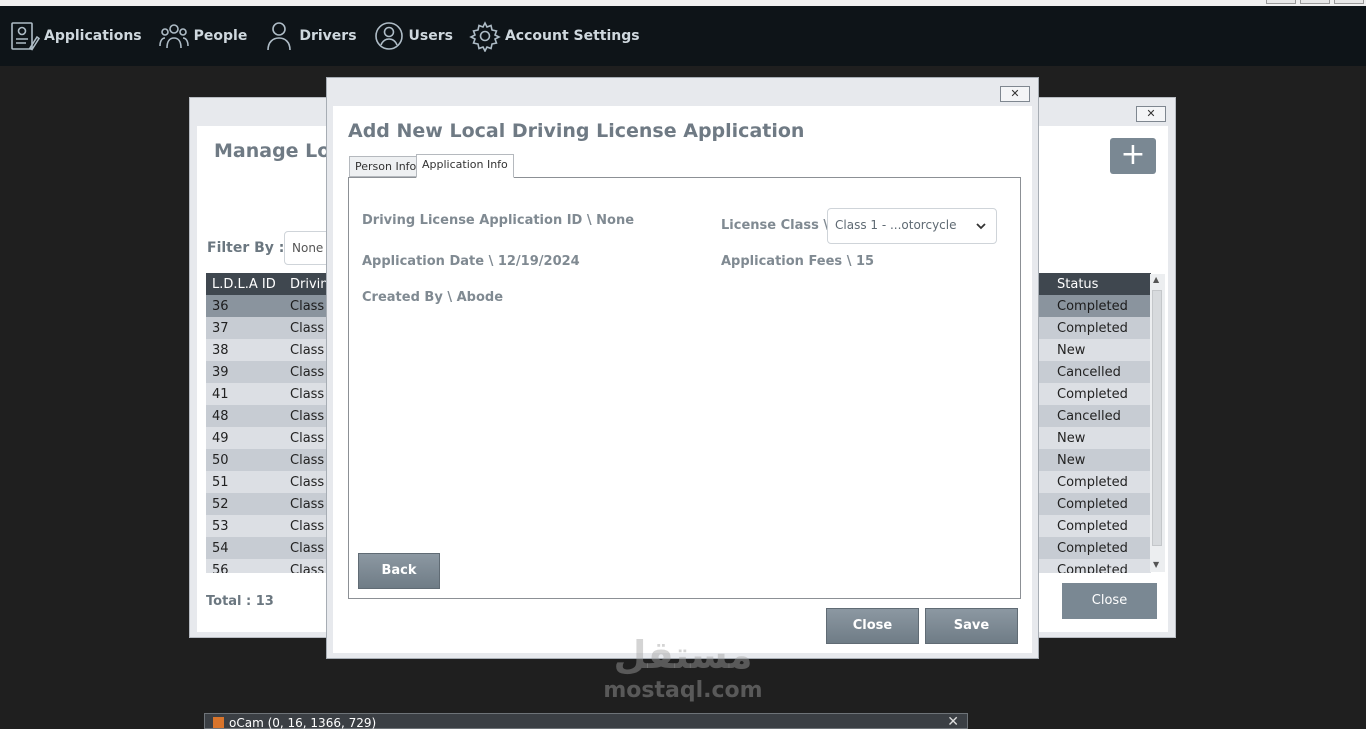 The height and width of the screenshot is (729, 1366). What do you see at coordinates (93, 36) in the screenshot?
I see `menu-applications-label: Applications` at bounding box center [93, 36].